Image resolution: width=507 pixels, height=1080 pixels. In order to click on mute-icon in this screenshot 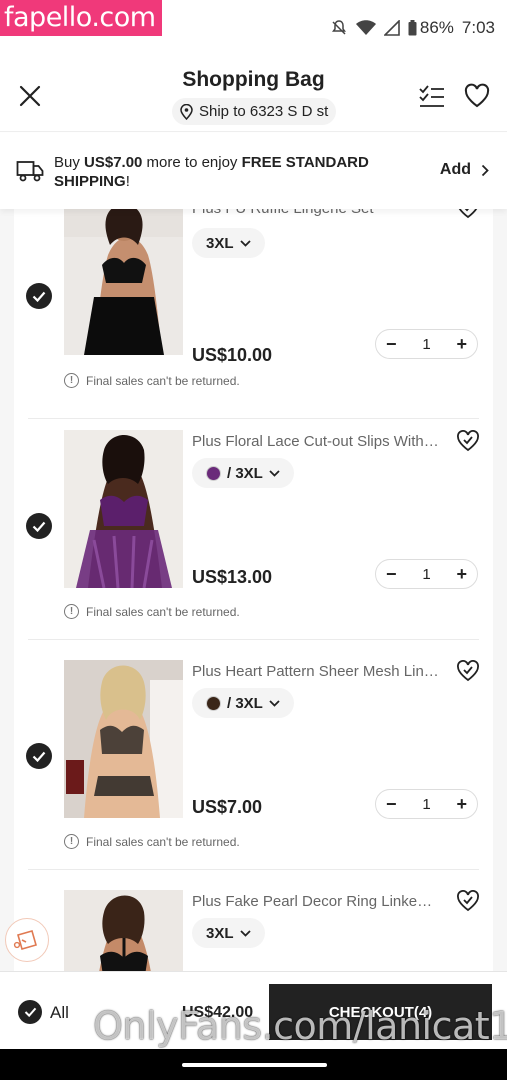, I will do `click(338, 27)`.